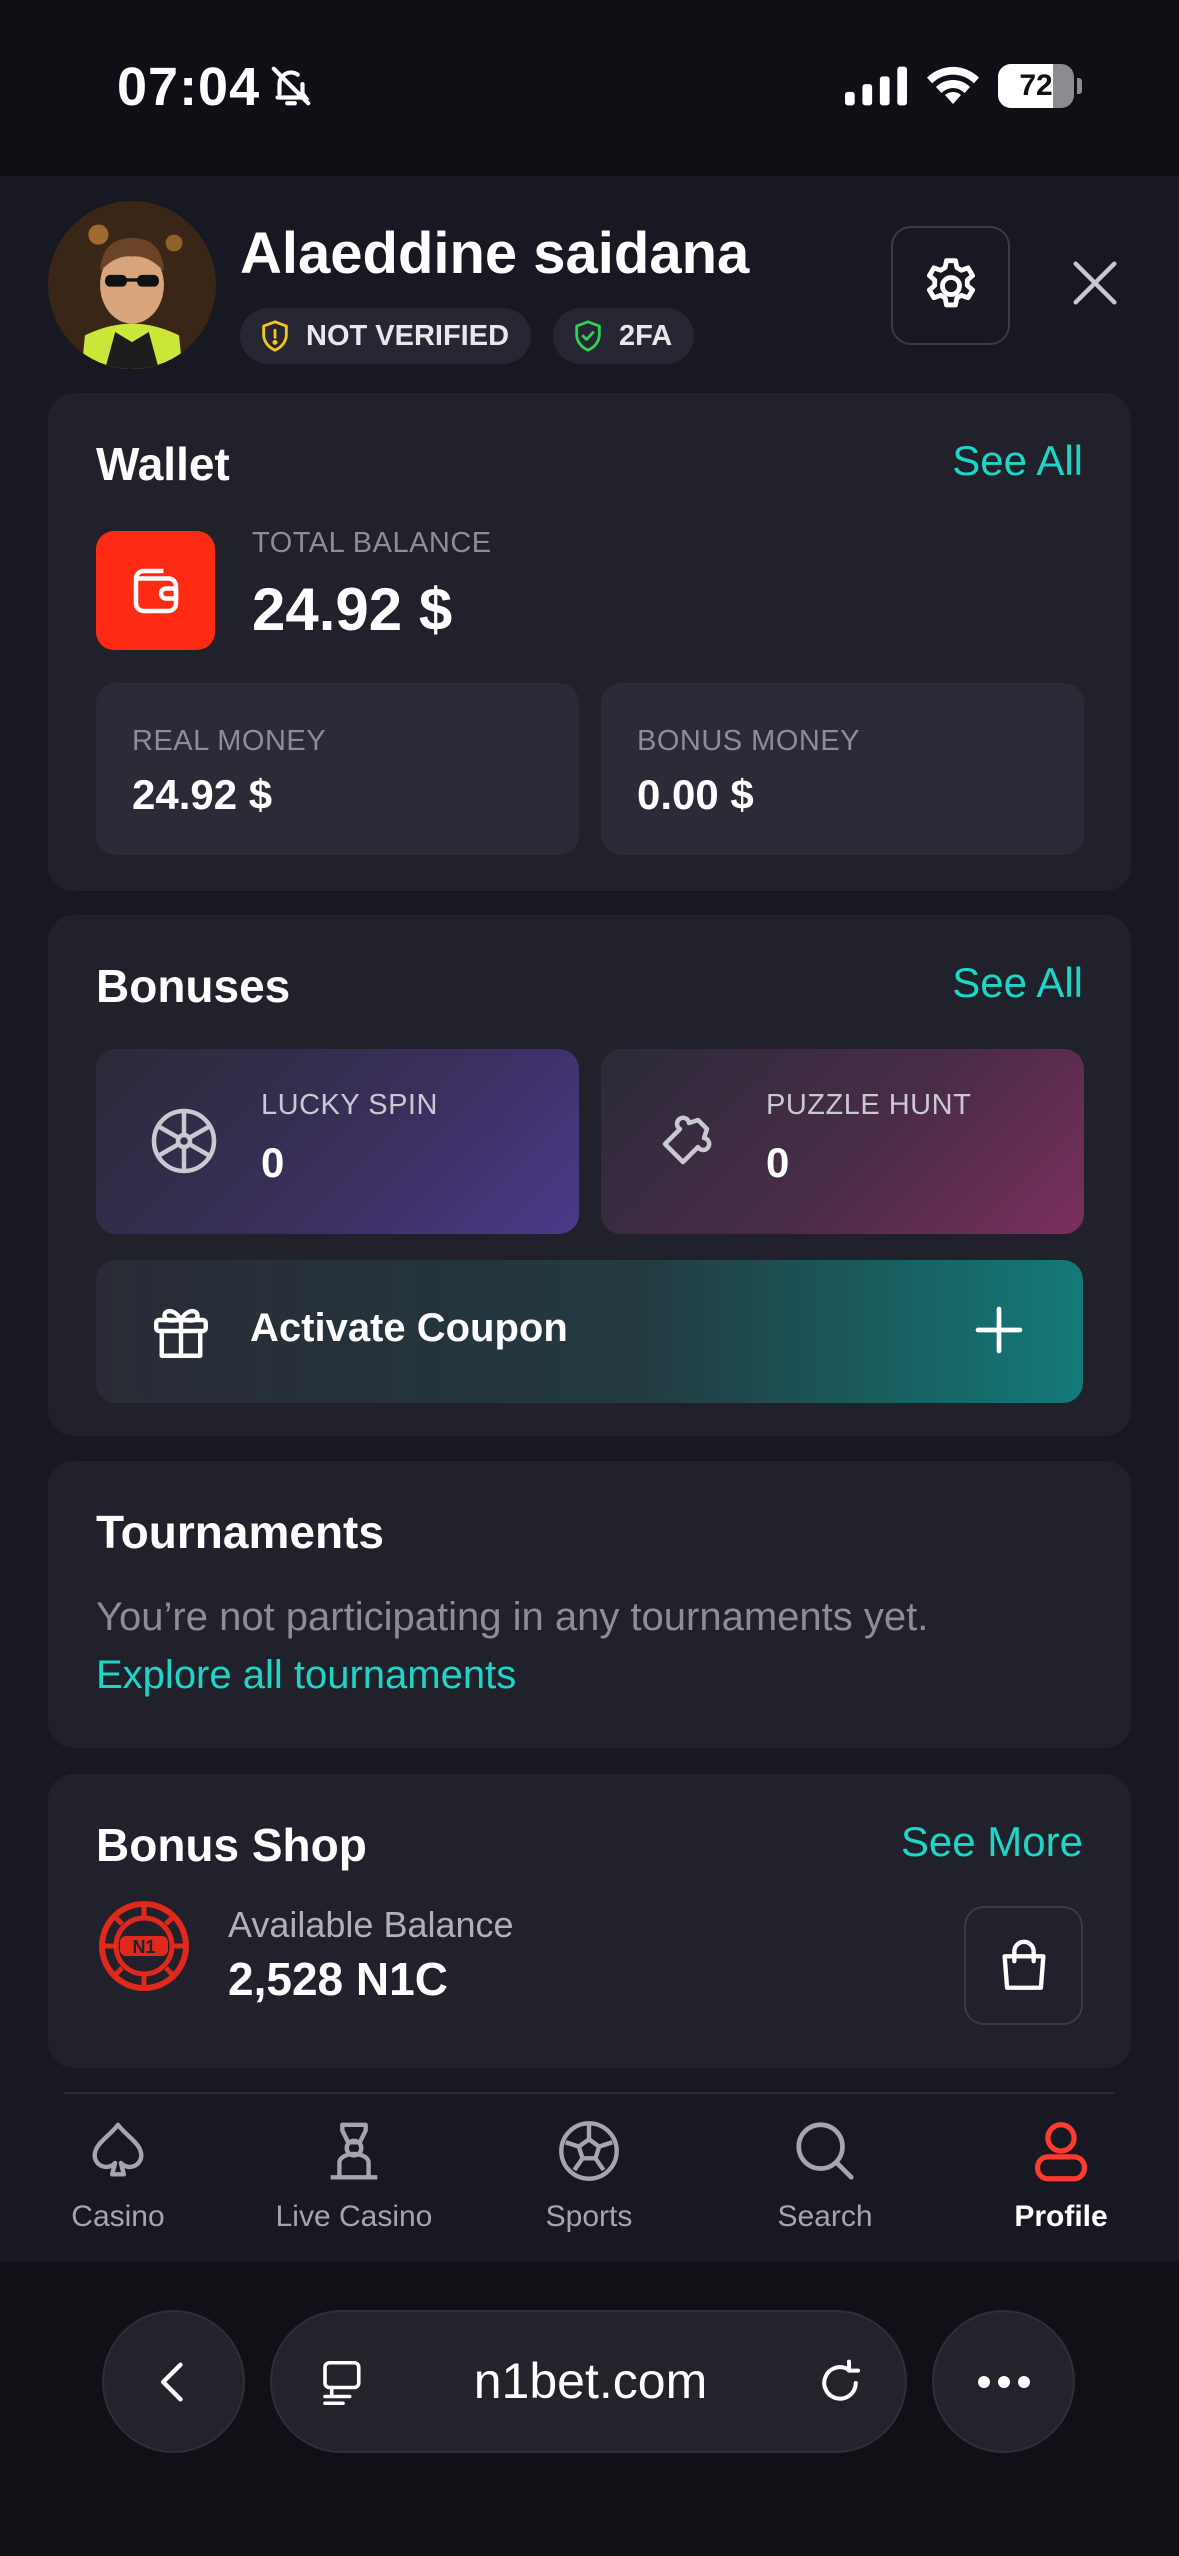  I want to click on explore-tournaments-link: Explore all tournaments, so click(306, 1675).